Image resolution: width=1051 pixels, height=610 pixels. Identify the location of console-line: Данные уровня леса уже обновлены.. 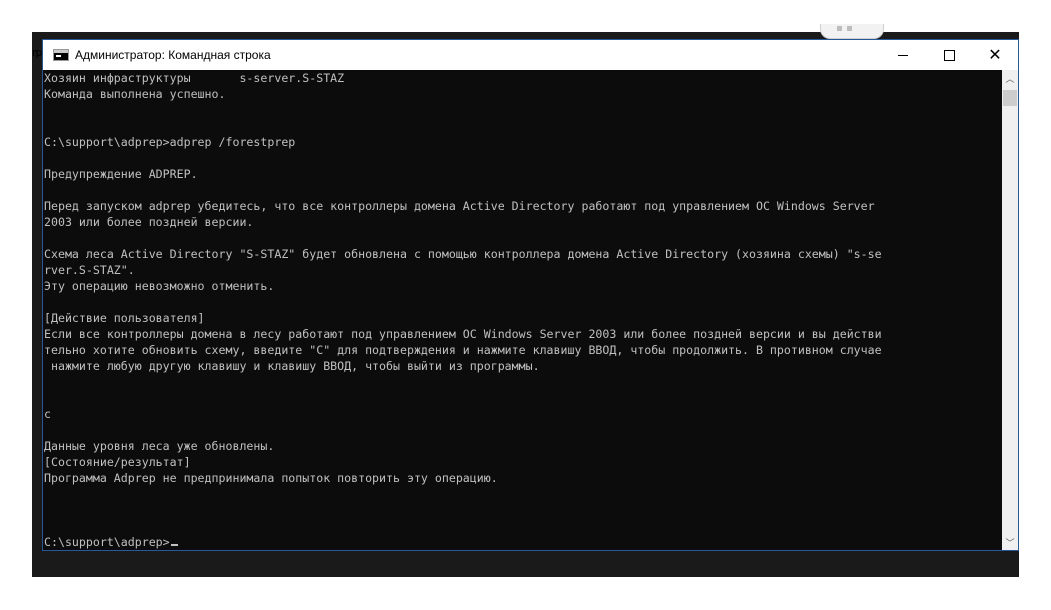
(159, 446).